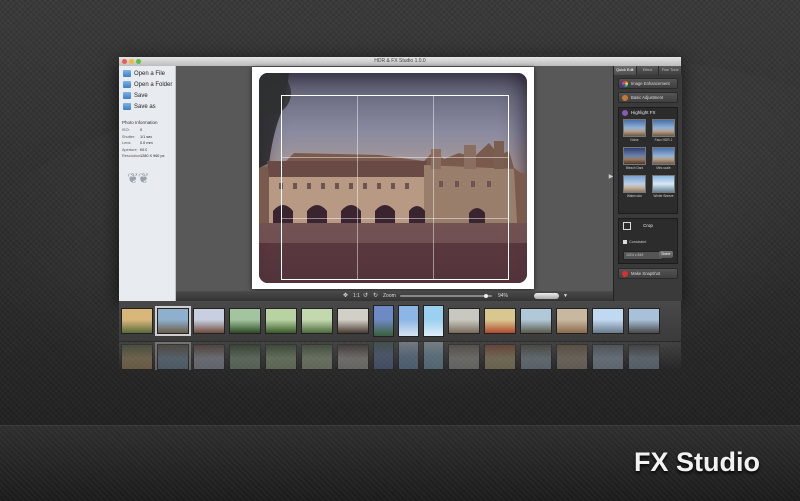 The height and width of the screenshot is (501, 800). What do you see at coordinates (625, 83) in the screenshot?
I see `enhance-icon` at bounding box center [625, 83].